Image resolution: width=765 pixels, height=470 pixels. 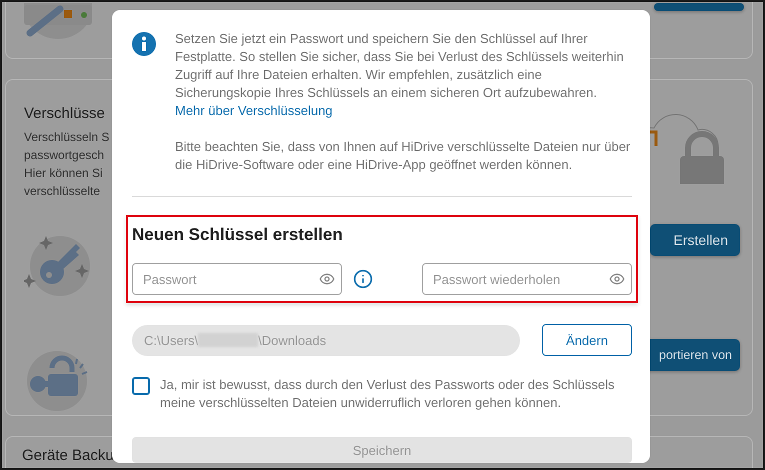 I want to click on path-text: C:\Users\, so click(x=171, y=340).